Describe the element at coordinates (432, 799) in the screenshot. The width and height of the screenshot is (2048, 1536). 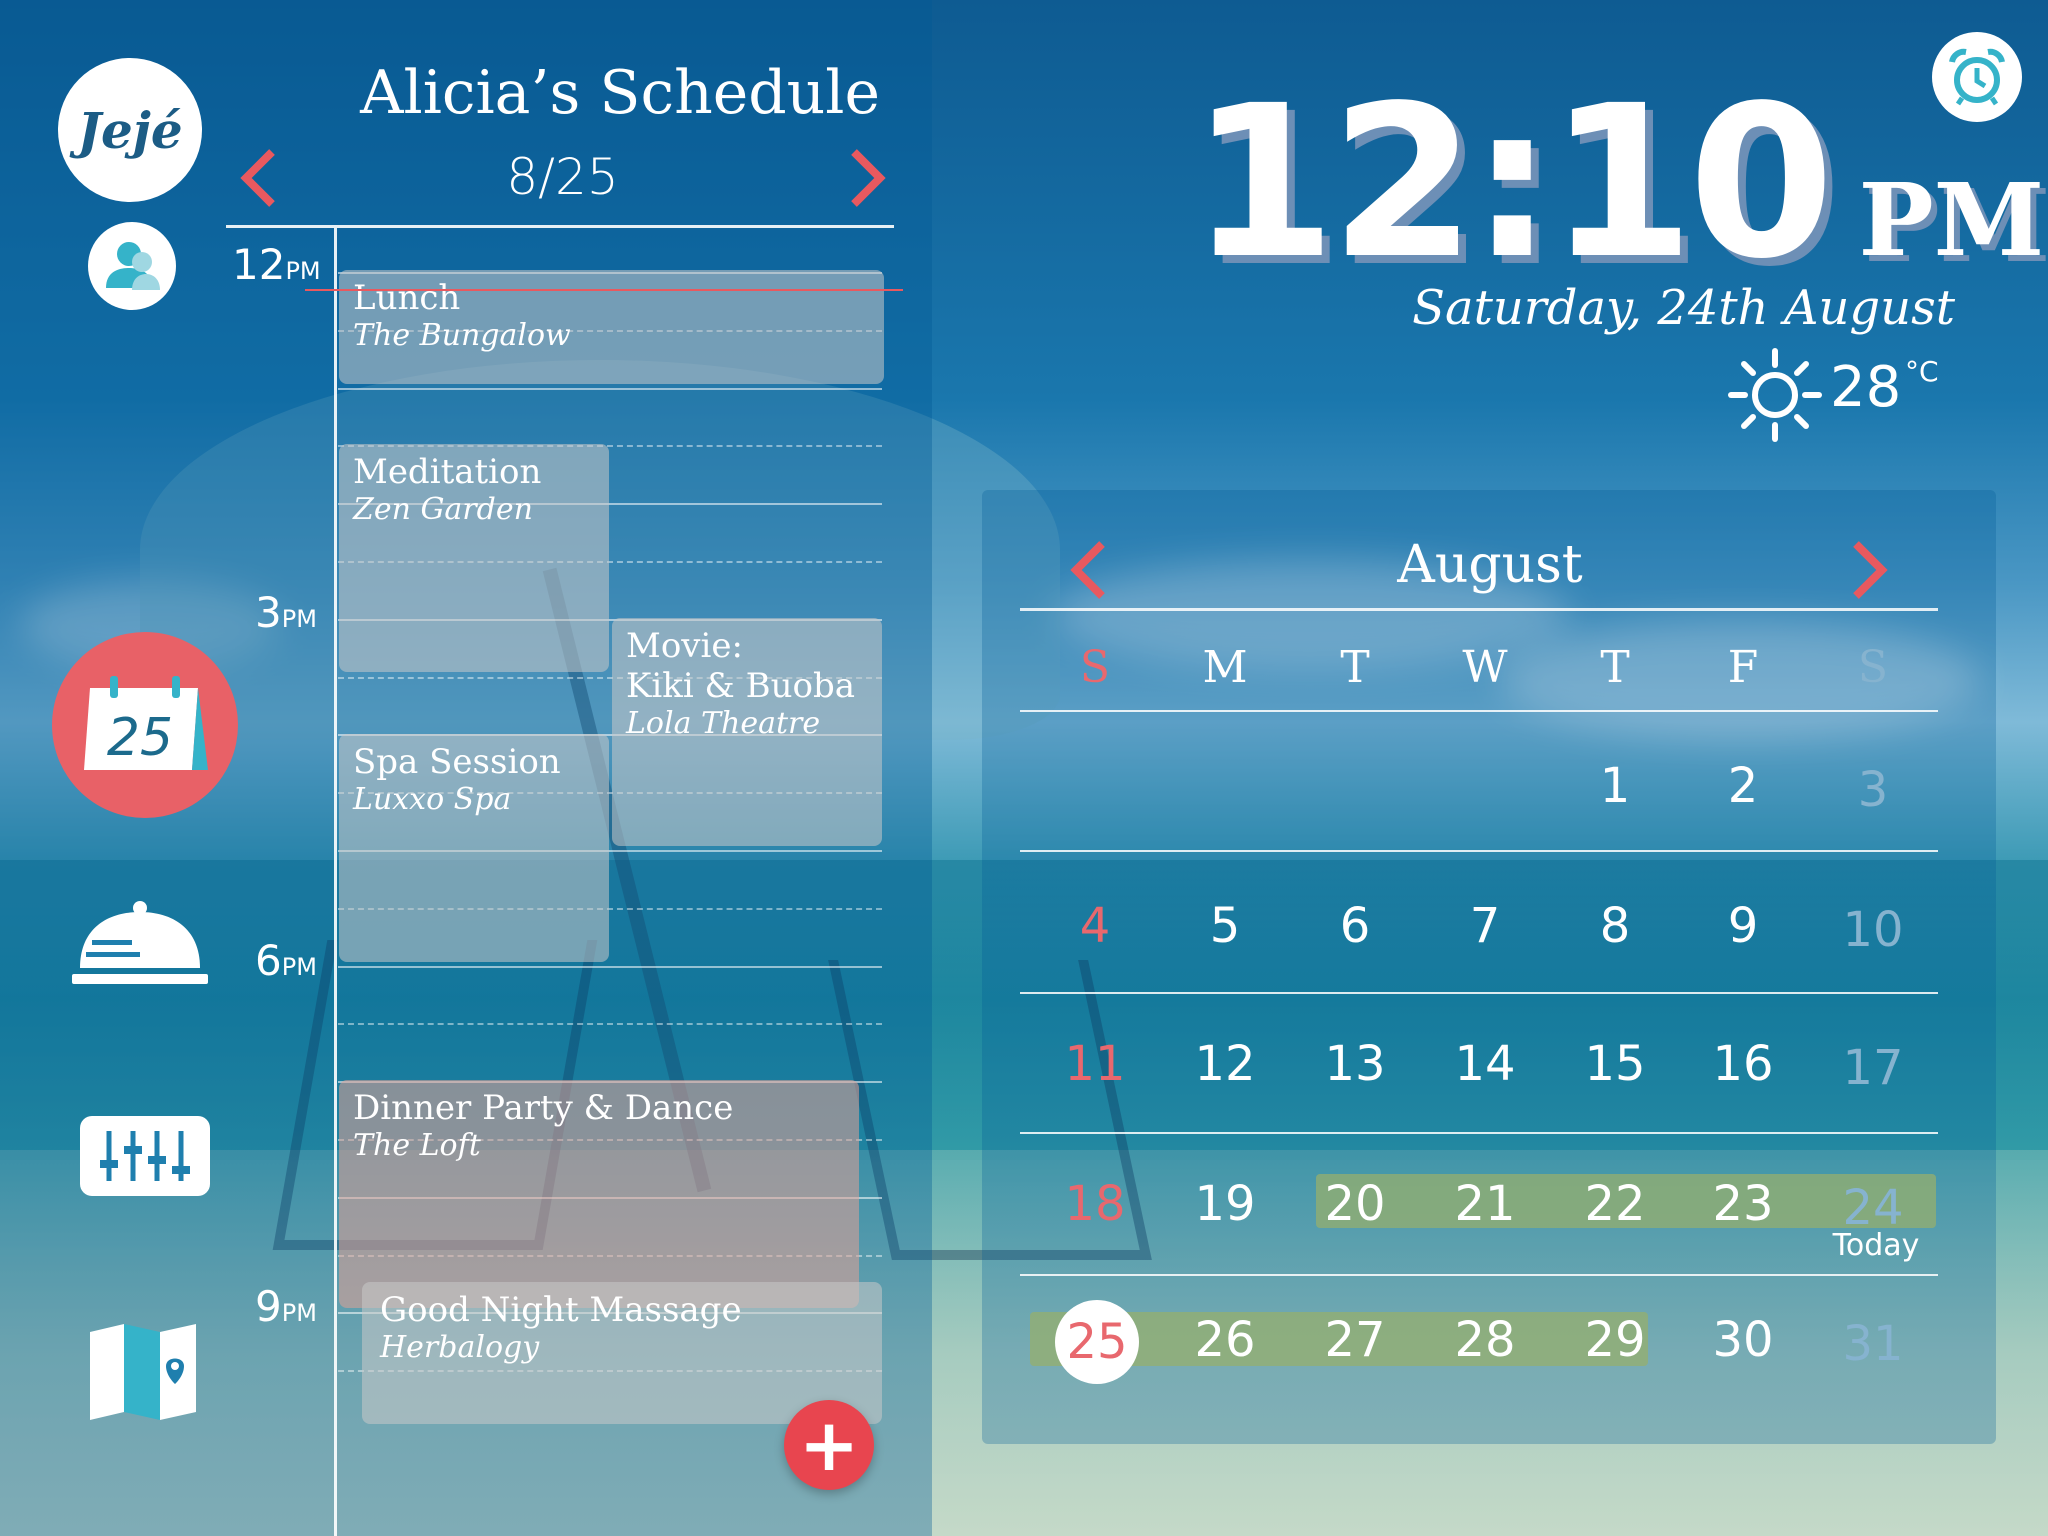
I see `event-location: Luxxo Spa` at that location.